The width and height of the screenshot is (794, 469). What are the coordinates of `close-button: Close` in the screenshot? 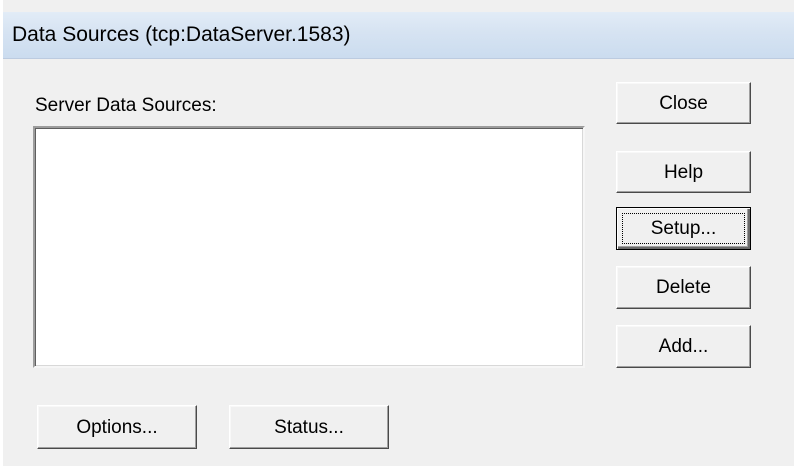 It's located at (683, 103).